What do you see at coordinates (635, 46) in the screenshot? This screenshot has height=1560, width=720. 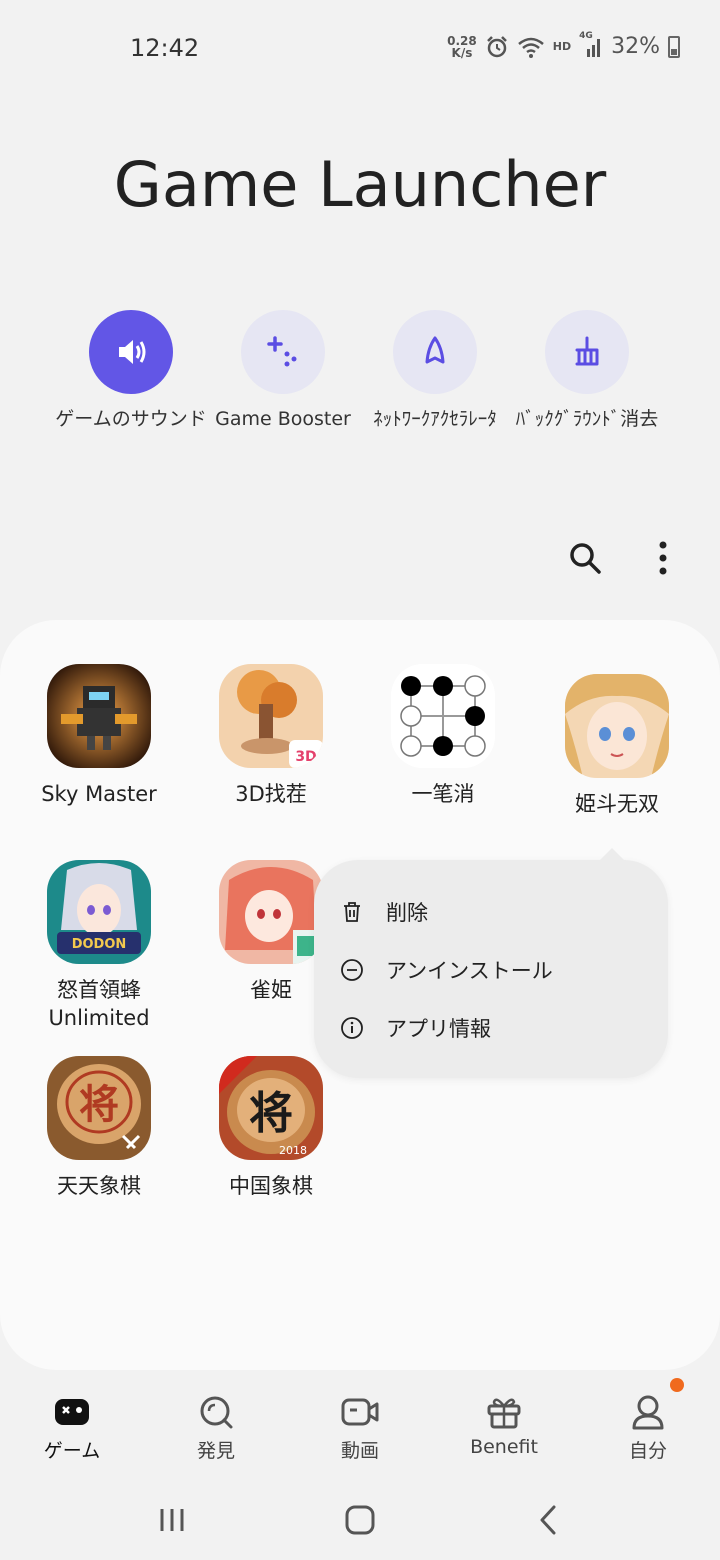 I see `battery-percent: 32%` at bounding box center [635, 46].